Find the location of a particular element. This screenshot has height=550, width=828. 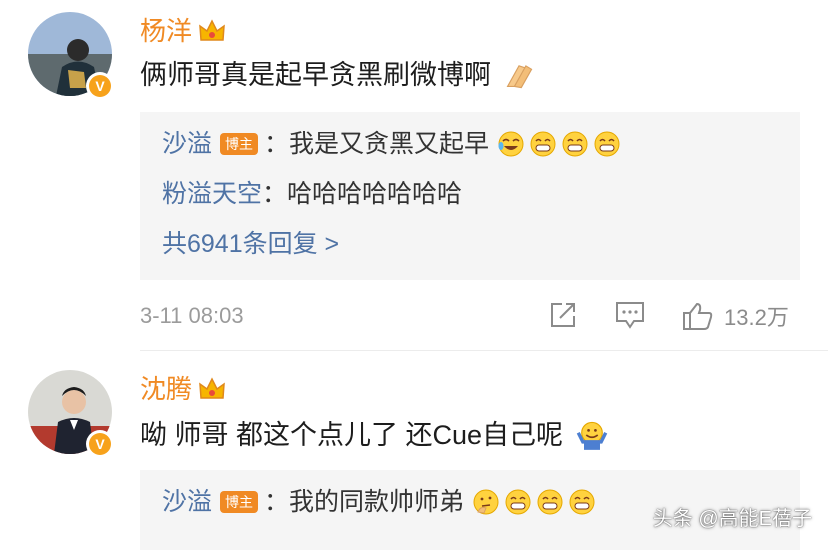

comment-time: 3-11 08:03 is located at coordinates (192, 315).